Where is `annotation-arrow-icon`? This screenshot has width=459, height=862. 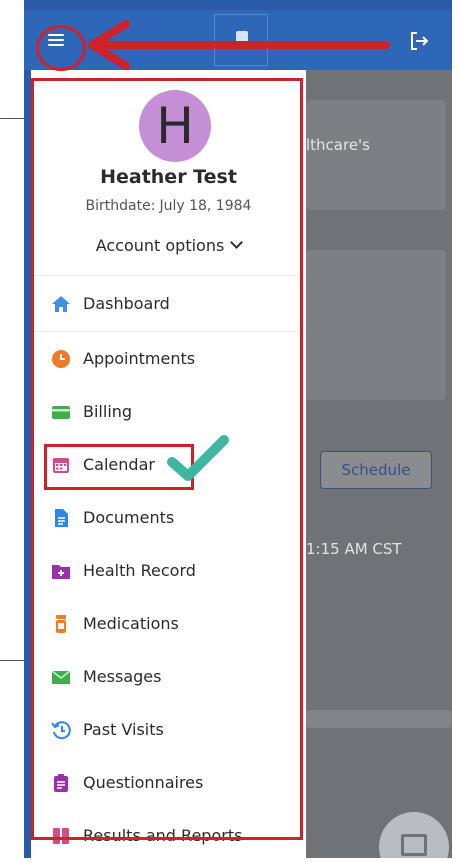
annotation-arrow-icon is located at coordinates (239, 45).